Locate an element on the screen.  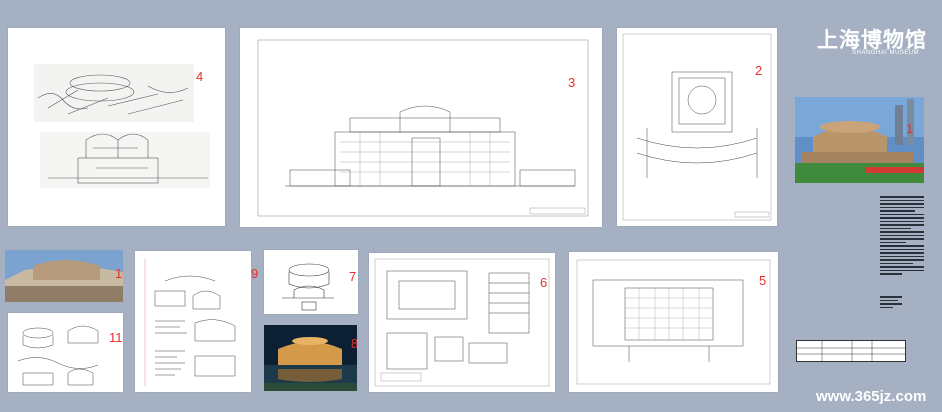
panel-sketches-11: 11 is located at coordinates (65, 352).